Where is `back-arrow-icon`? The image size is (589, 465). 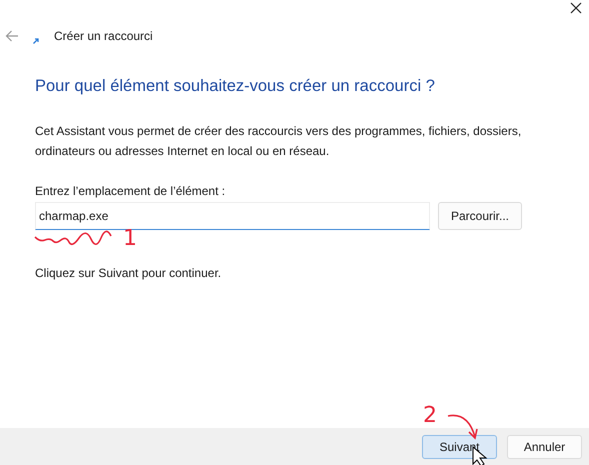 back-arrow-icon is located at coordinates (12, 36).